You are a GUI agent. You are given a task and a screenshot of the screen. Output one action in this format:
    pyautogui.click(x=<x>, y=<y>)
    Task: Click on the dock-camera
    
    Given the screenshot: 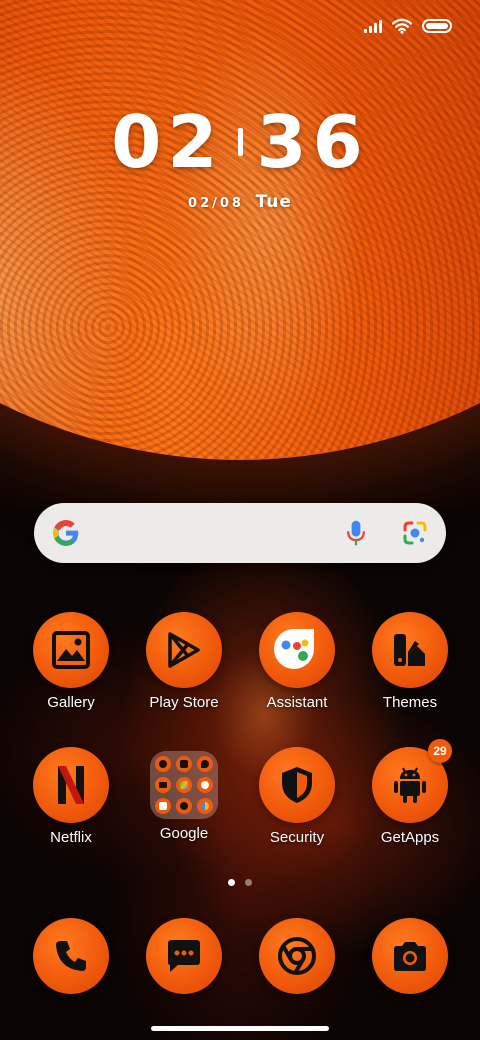 What is the action you would take?
    pyautogui.click(x=410, y=956)
    